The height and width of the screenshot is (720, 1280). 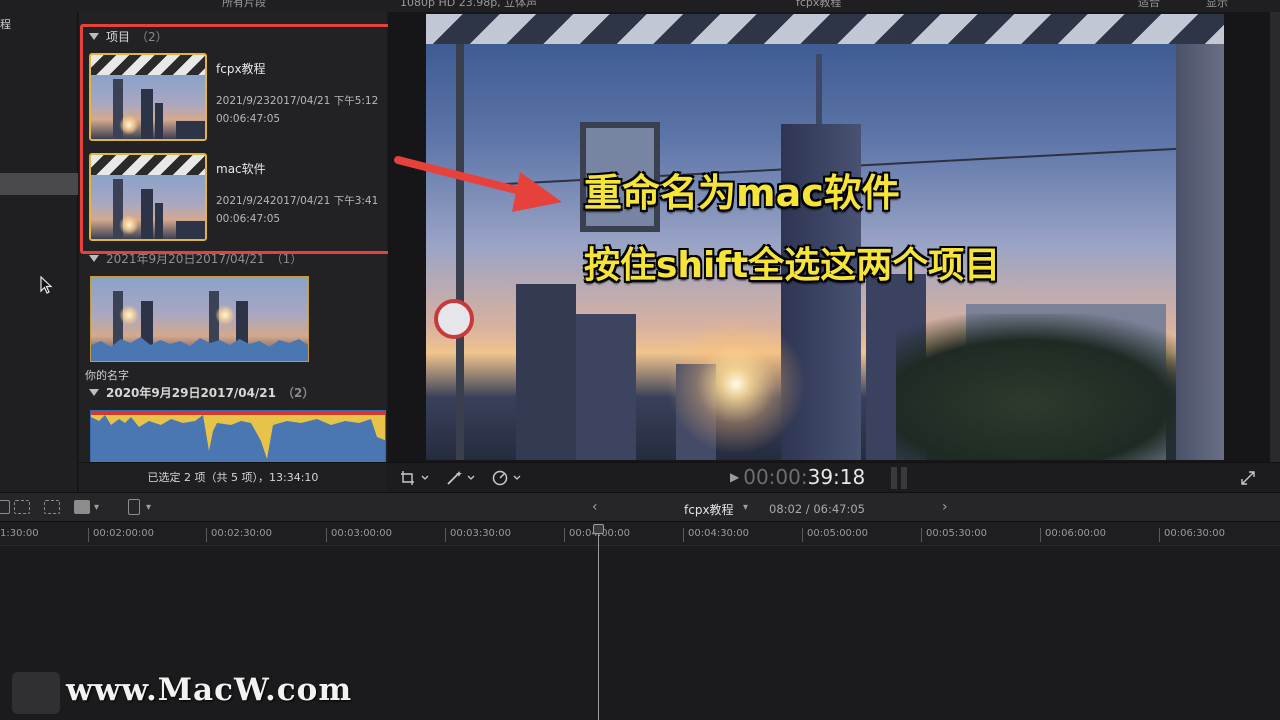 What do you see at coordinates (5, 24) in the screenshot?
I see `sidebar-item-label: 程` at bounding box center [5, 24].